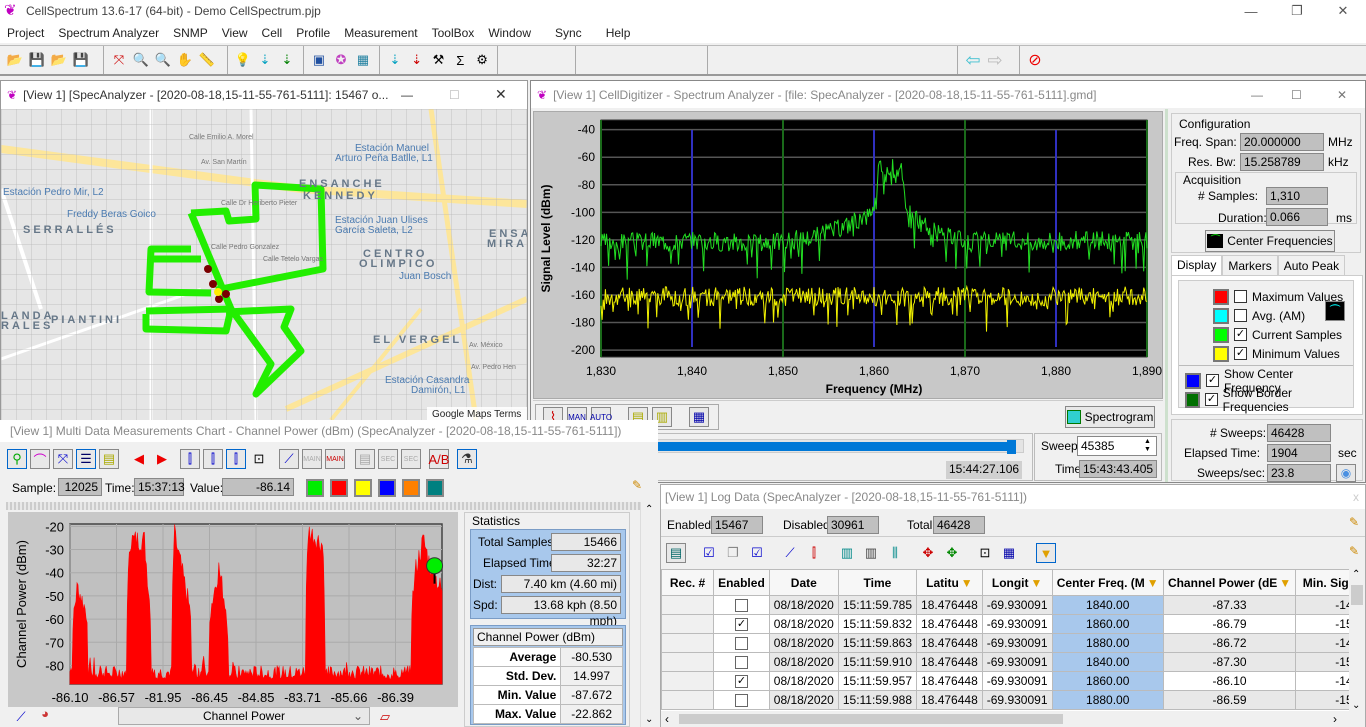 This screenshot has width=1366, height=727. Describe the element at coordinates (190, 459) in the screenshot. I see `cursor-left-icon: ⫿` at that location.